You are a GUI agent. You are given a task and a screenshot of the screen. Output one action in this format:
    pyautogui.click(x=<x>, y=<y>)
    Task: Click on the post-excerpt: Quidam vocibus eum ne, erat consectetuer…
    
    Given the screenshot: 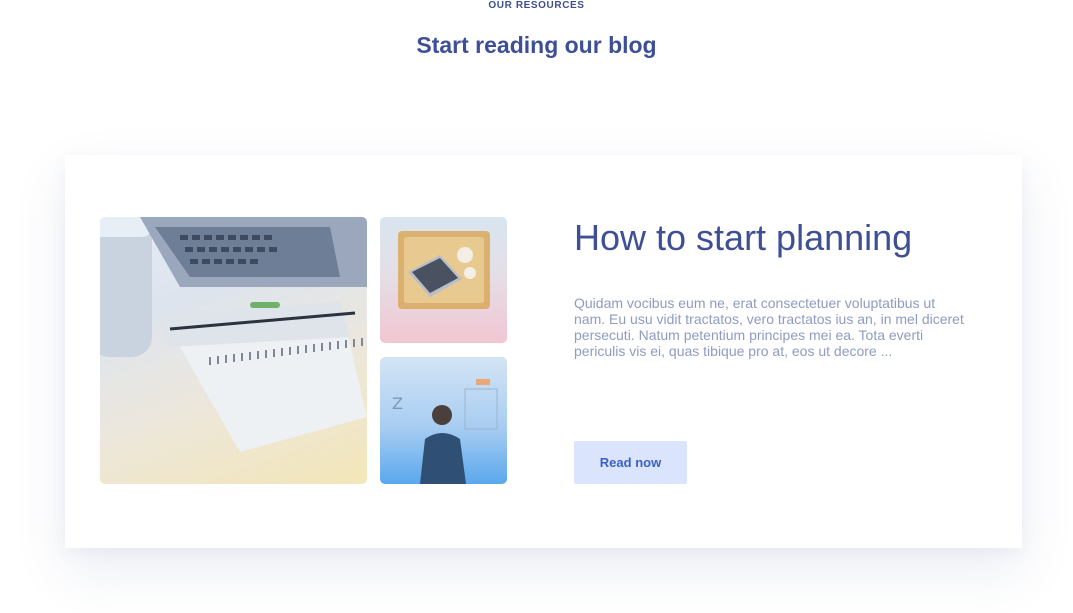 What is the action you would take?
    pyautogui.click(x=769, y=327)
    